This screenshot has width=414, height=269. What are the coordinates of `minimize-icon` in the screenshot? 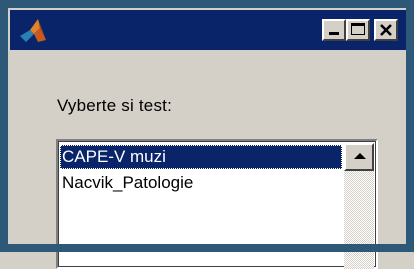 It's located at (334, 33).